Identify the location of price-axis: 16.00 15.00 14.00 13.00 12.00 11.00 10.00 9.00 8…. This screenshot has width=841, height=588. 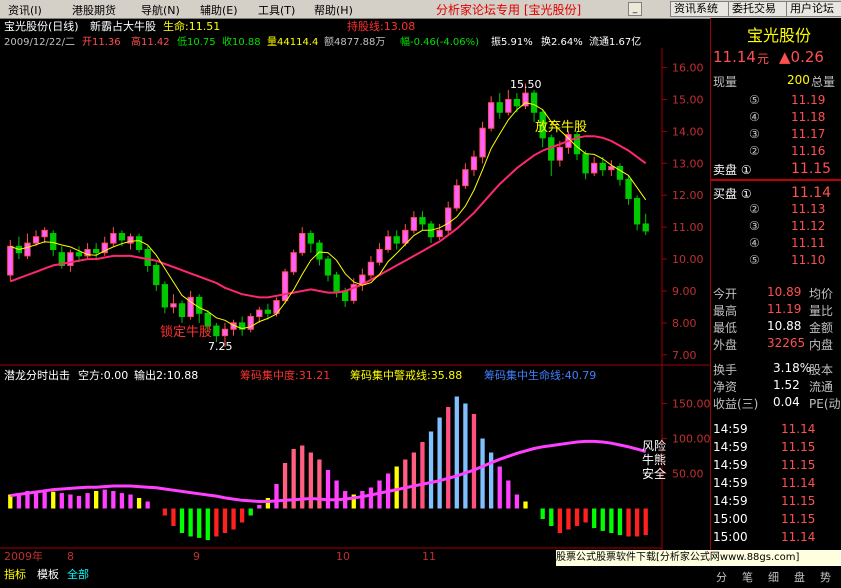
(683, 212).